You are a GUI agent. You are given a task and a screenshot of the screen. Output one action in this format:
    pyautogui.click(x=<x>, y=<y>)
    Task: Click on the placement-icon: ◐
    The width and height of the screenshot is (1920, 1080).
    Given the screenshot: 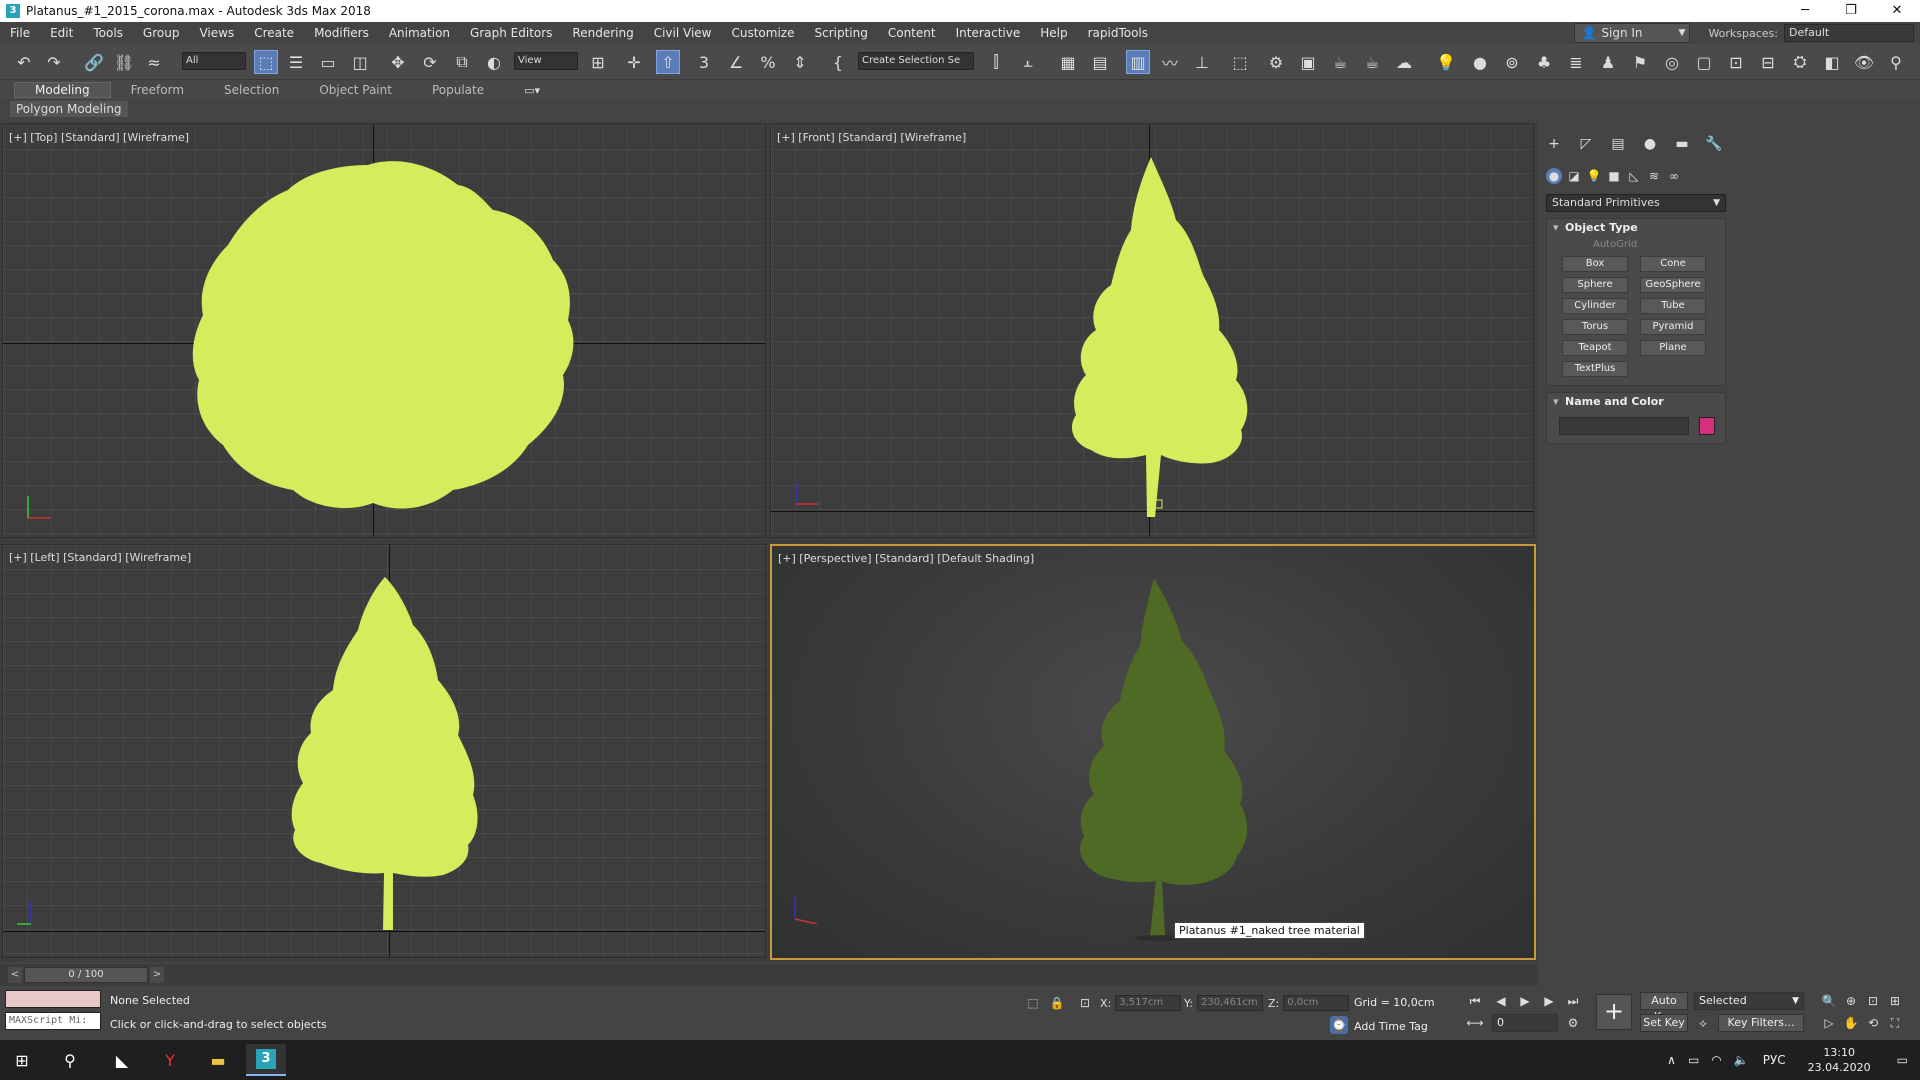 What is the action you would take?
    pyautogui.click(x=494, y=62)
    